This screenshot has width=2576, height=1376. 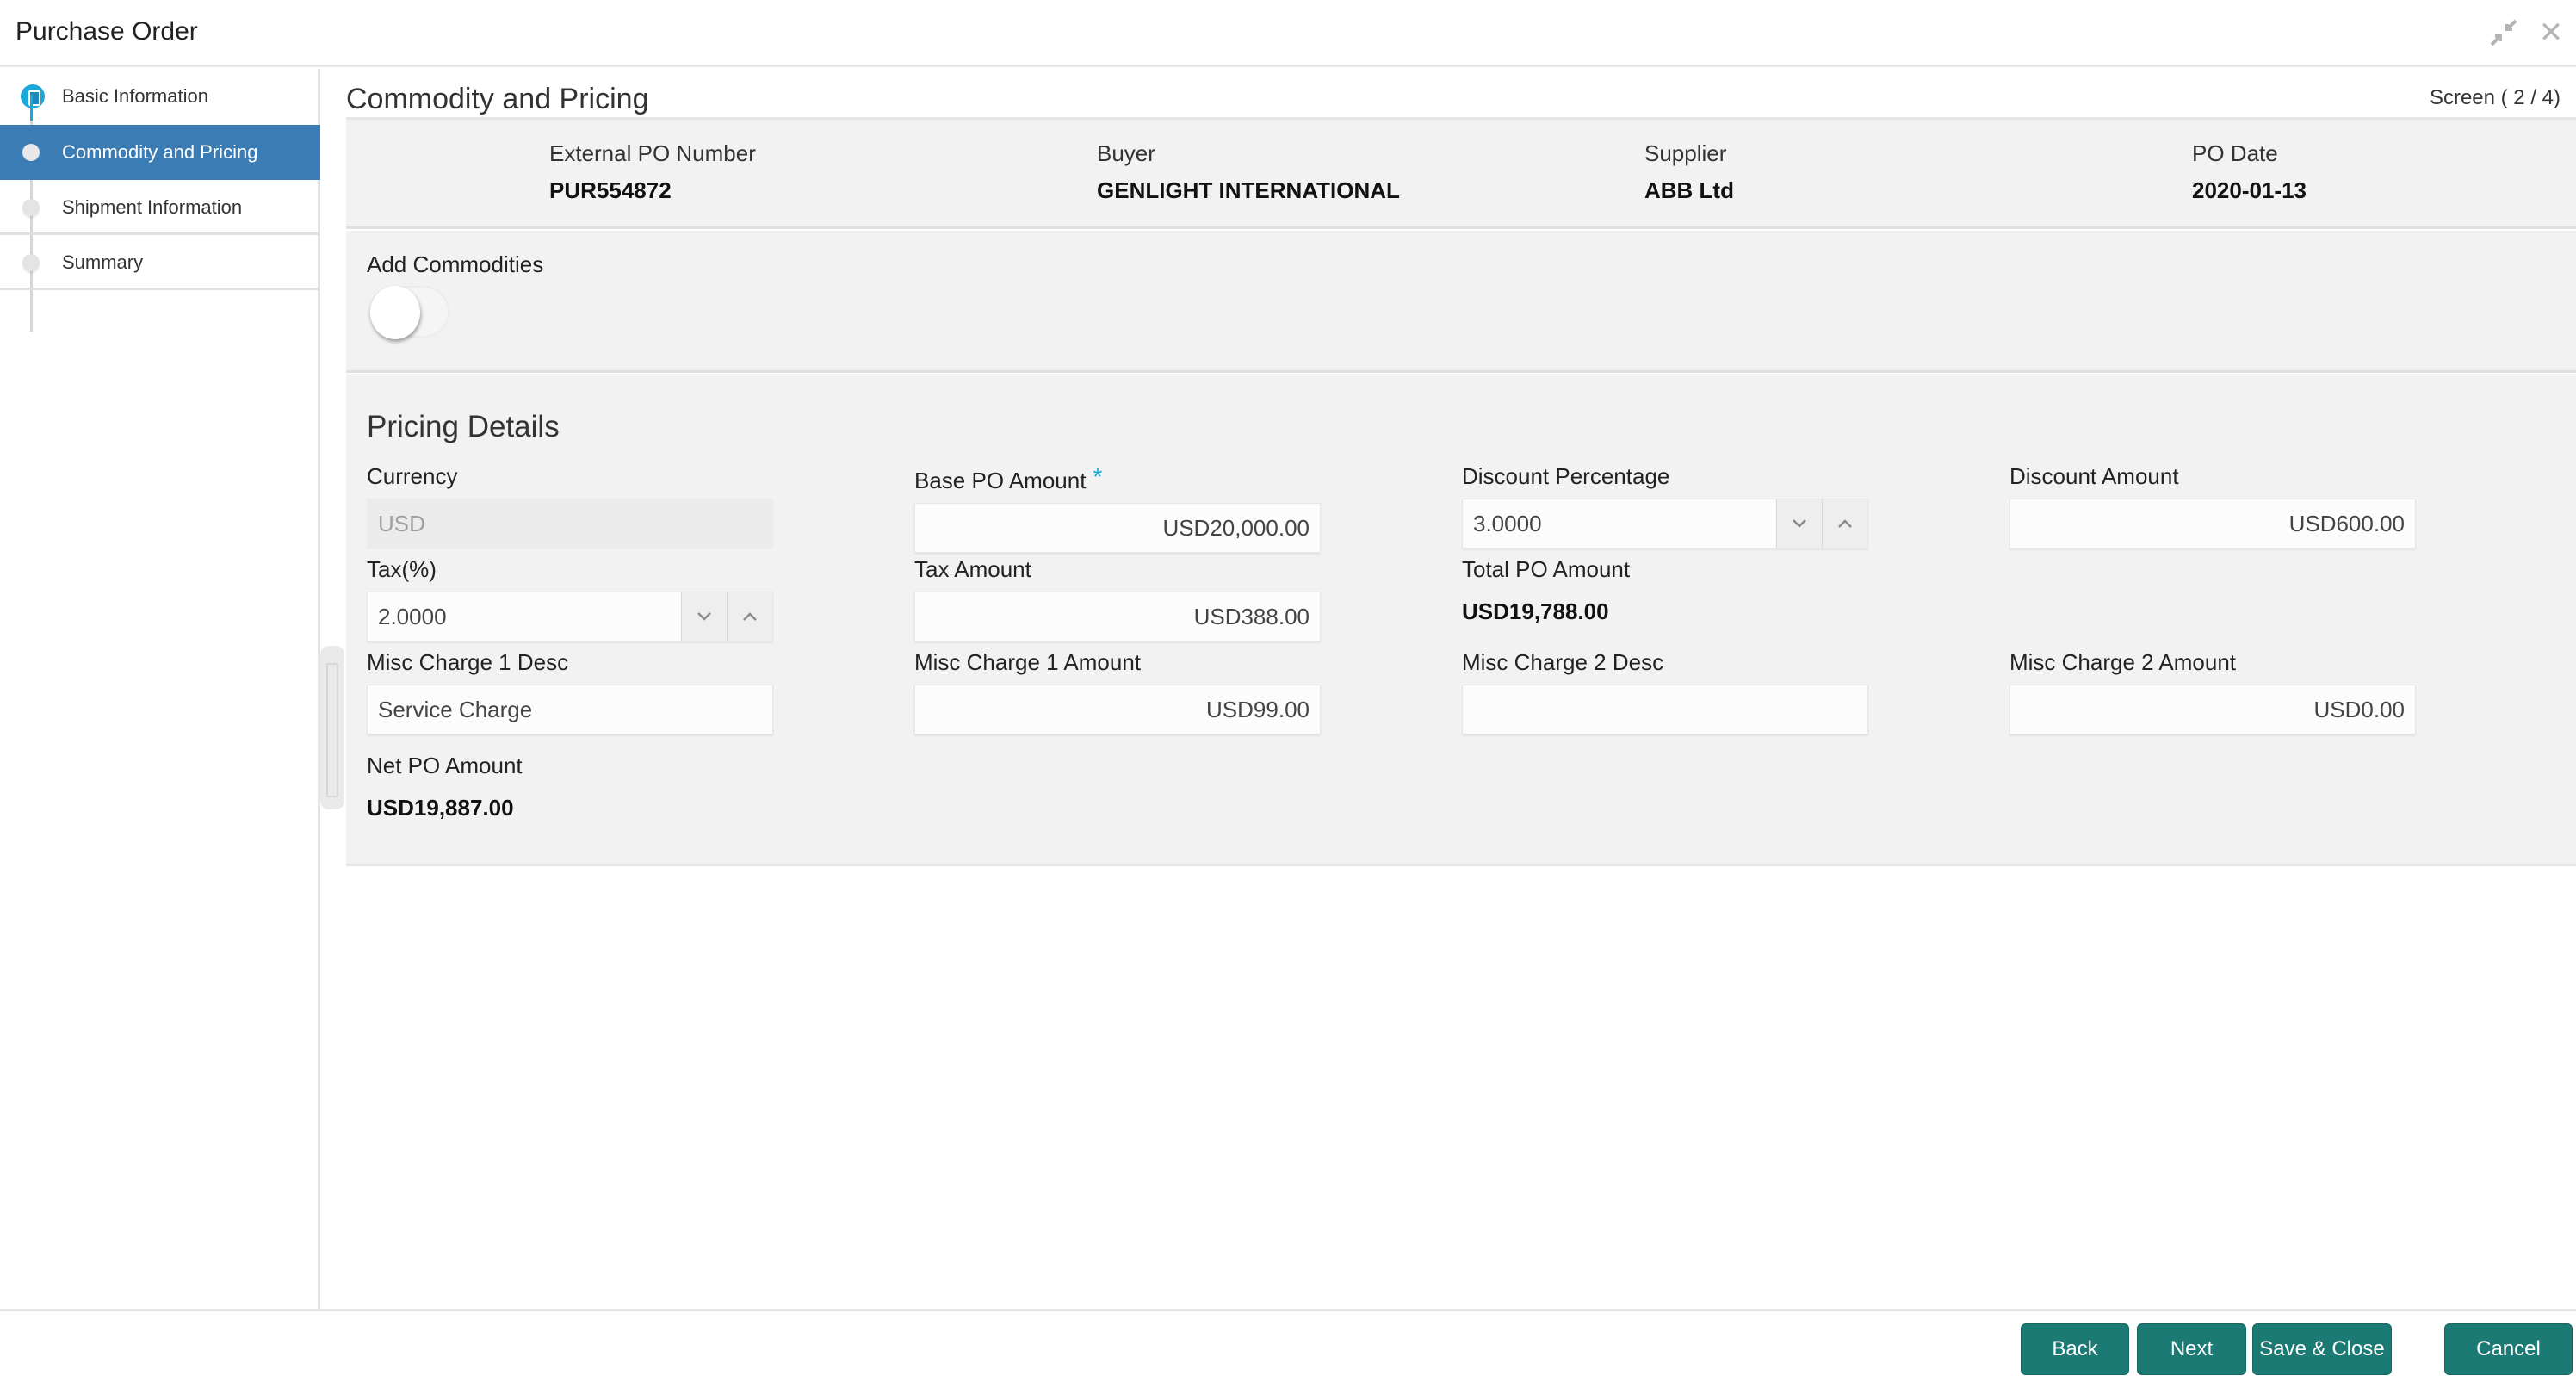 What do you see at coordinates (652, 172) in the screenshot?
I see `external-po-number: External PO Number PUR554872` at bounding box center [652, 172].